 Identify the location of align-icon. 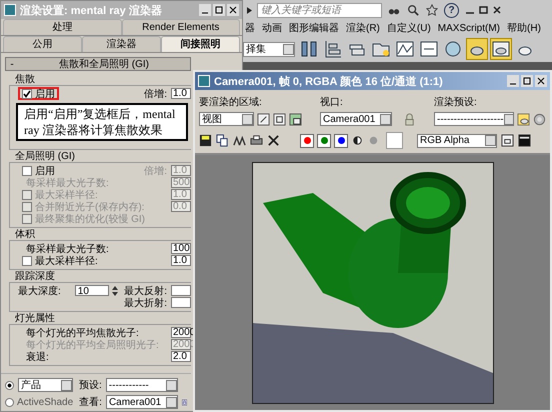
(333, 49).